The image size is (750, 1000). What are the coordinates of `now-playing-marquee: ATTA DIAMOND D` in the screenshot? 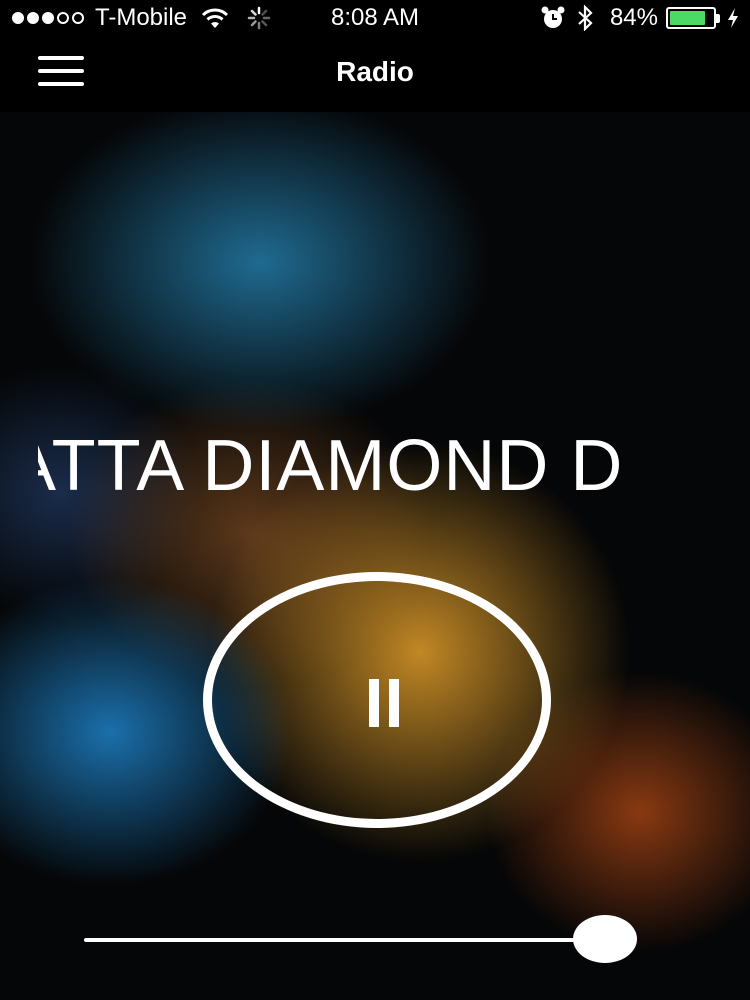 It's located at (375, 466).